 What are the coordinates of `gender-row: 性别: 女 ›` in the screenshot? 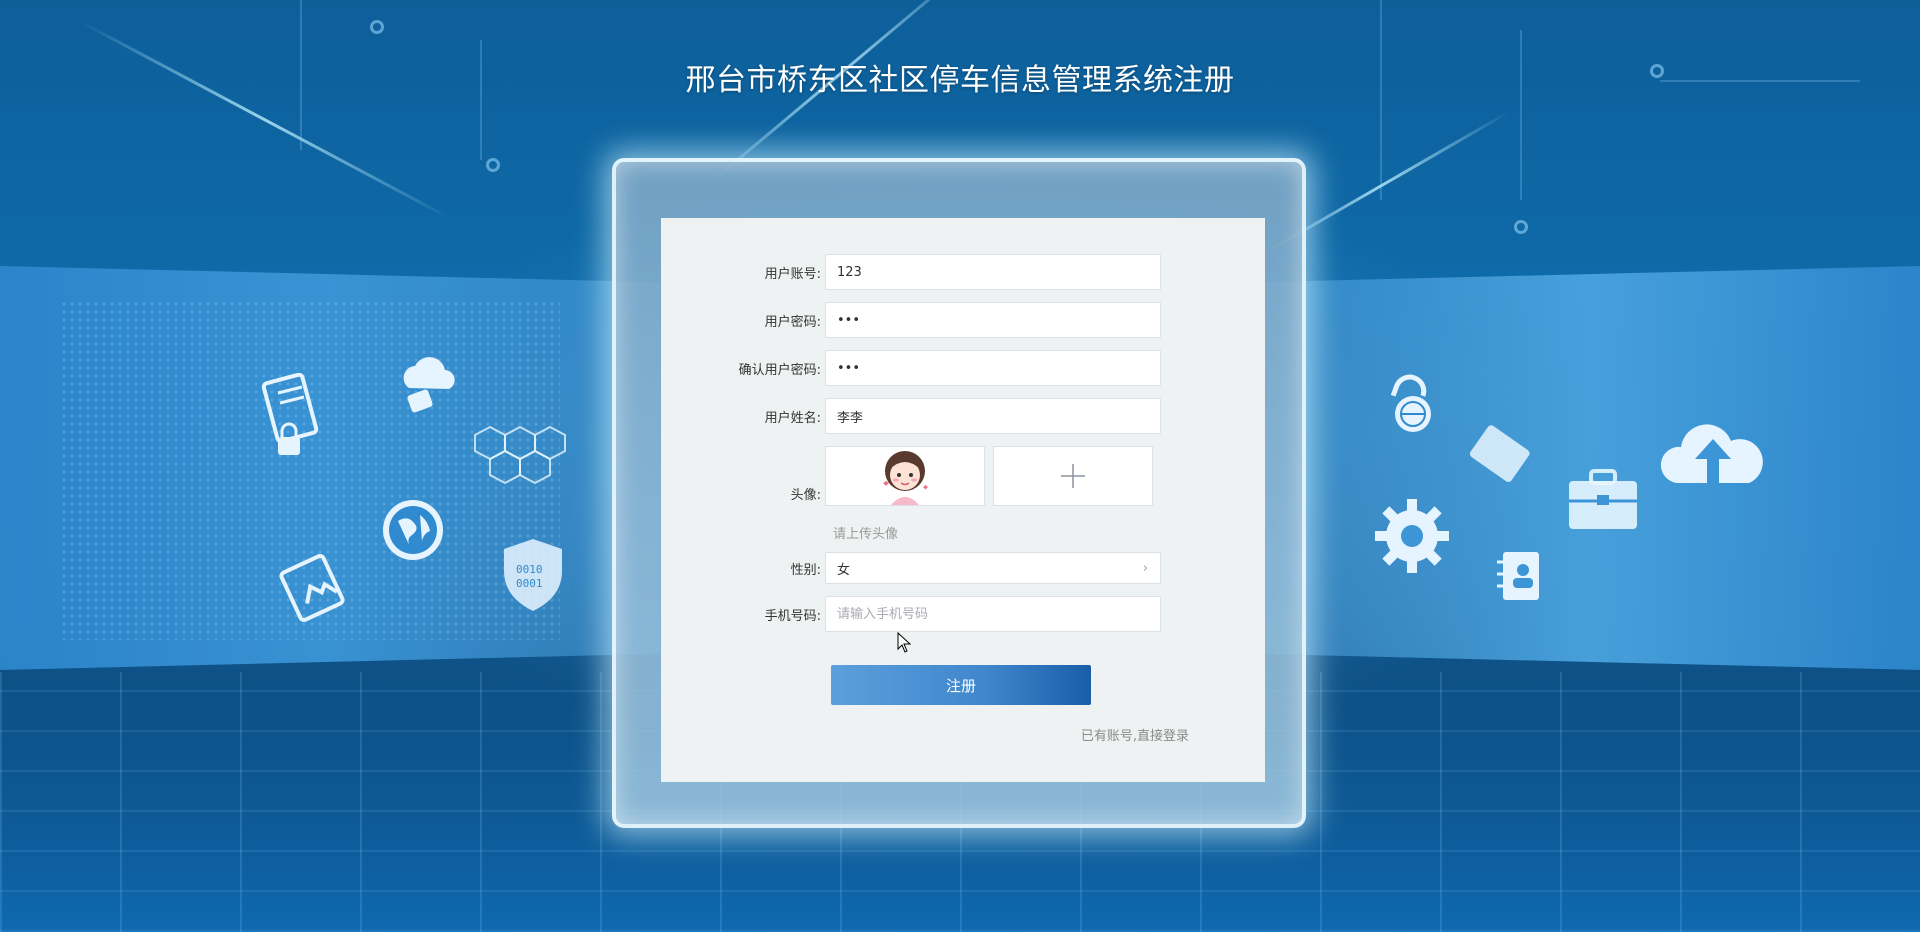 It's located at (963, 568).